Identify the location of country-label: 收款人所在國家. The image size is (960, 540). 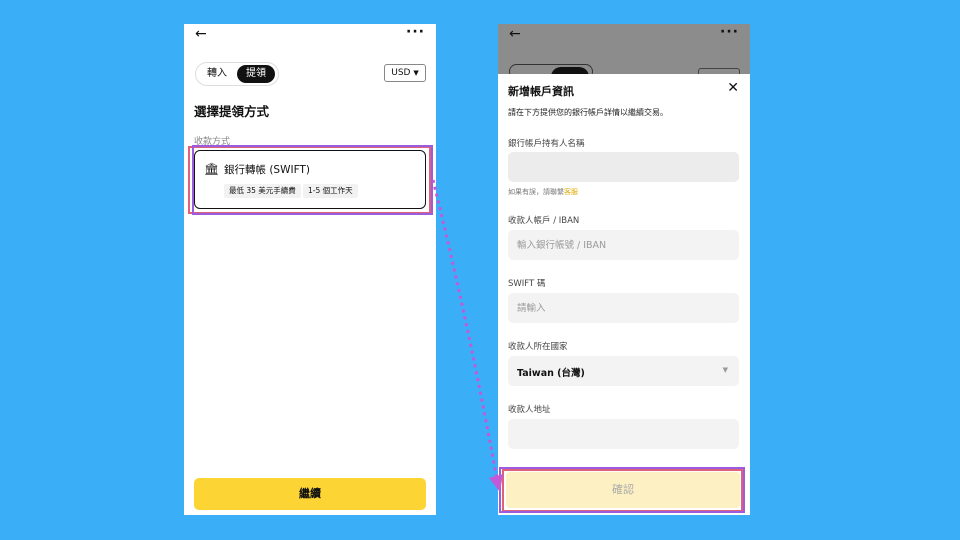
(538, 347).